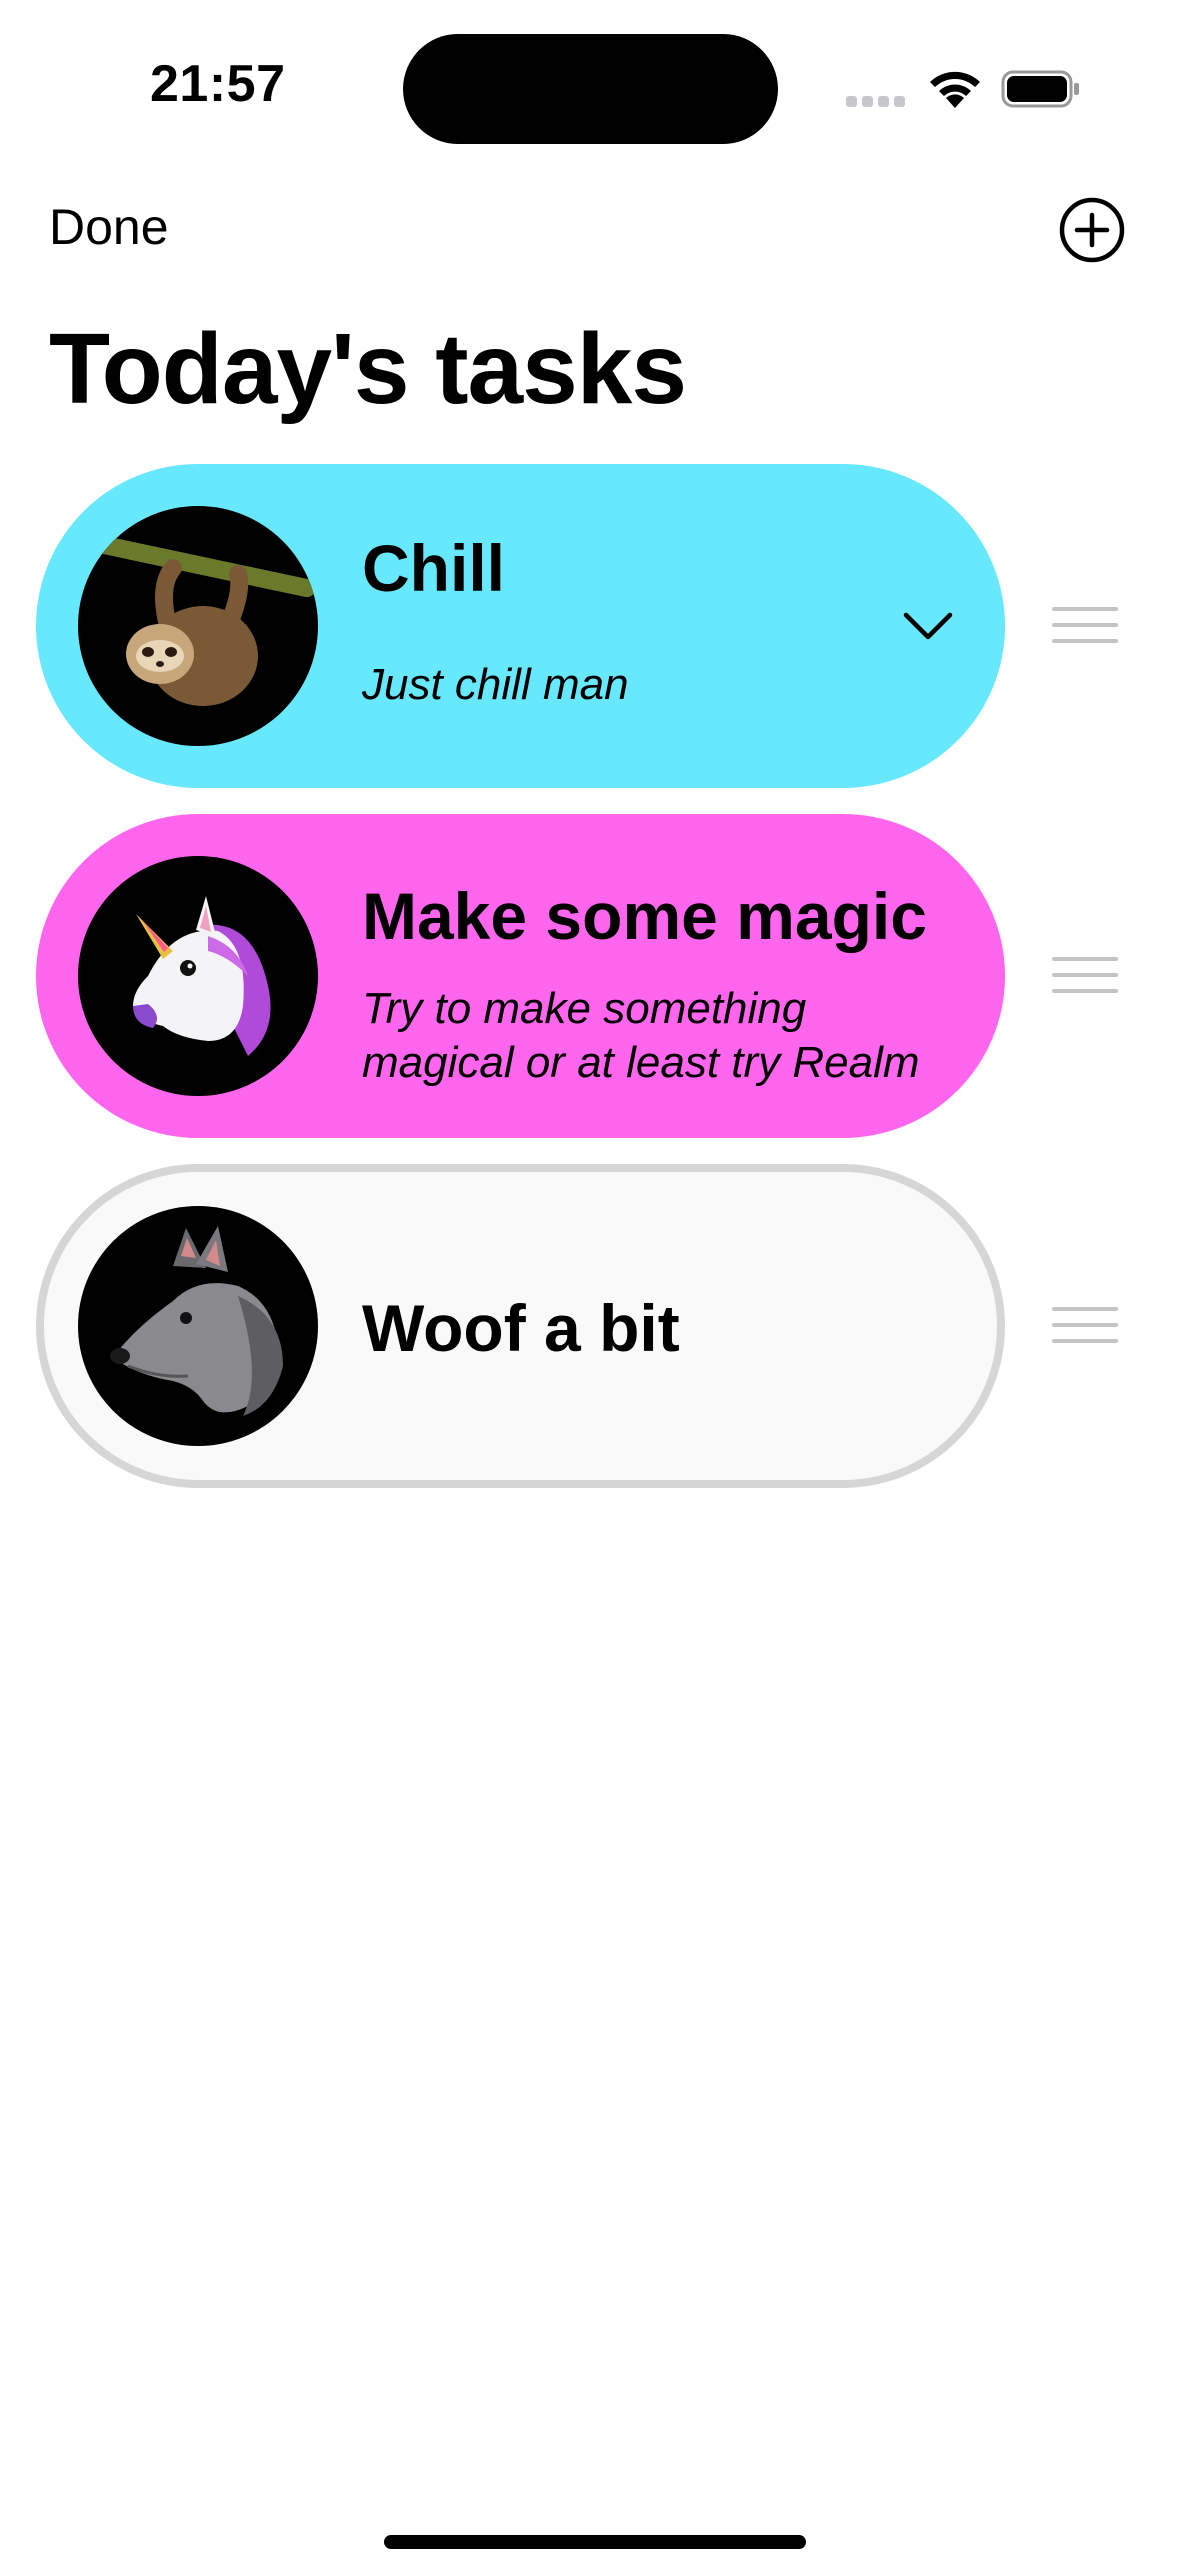 This screenshot has width=1179, height=2556. Describe the element at coordinates (955, 89) in the screenshot. I see `wifi-icon` at that location.